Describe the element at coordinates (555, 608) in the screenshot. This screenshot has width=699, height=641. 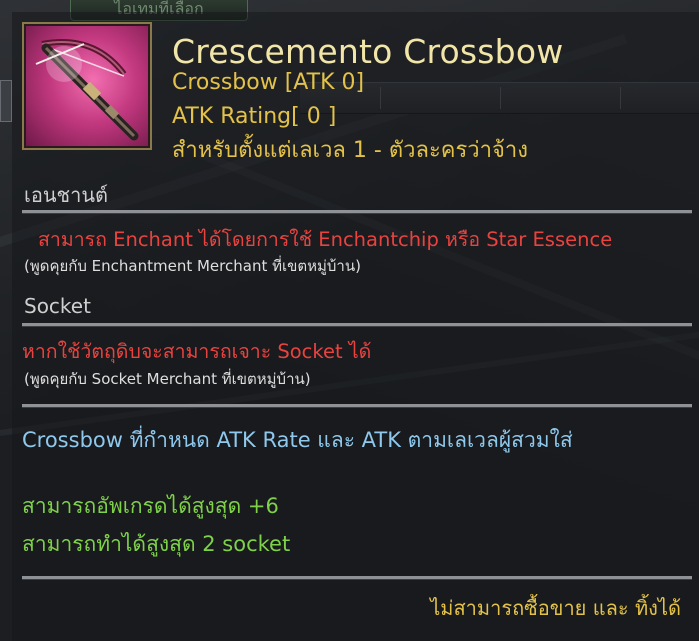
I see `trade-restriction: ไม่สามารถซื้อขาย และ ทิ้งได้` at that location.